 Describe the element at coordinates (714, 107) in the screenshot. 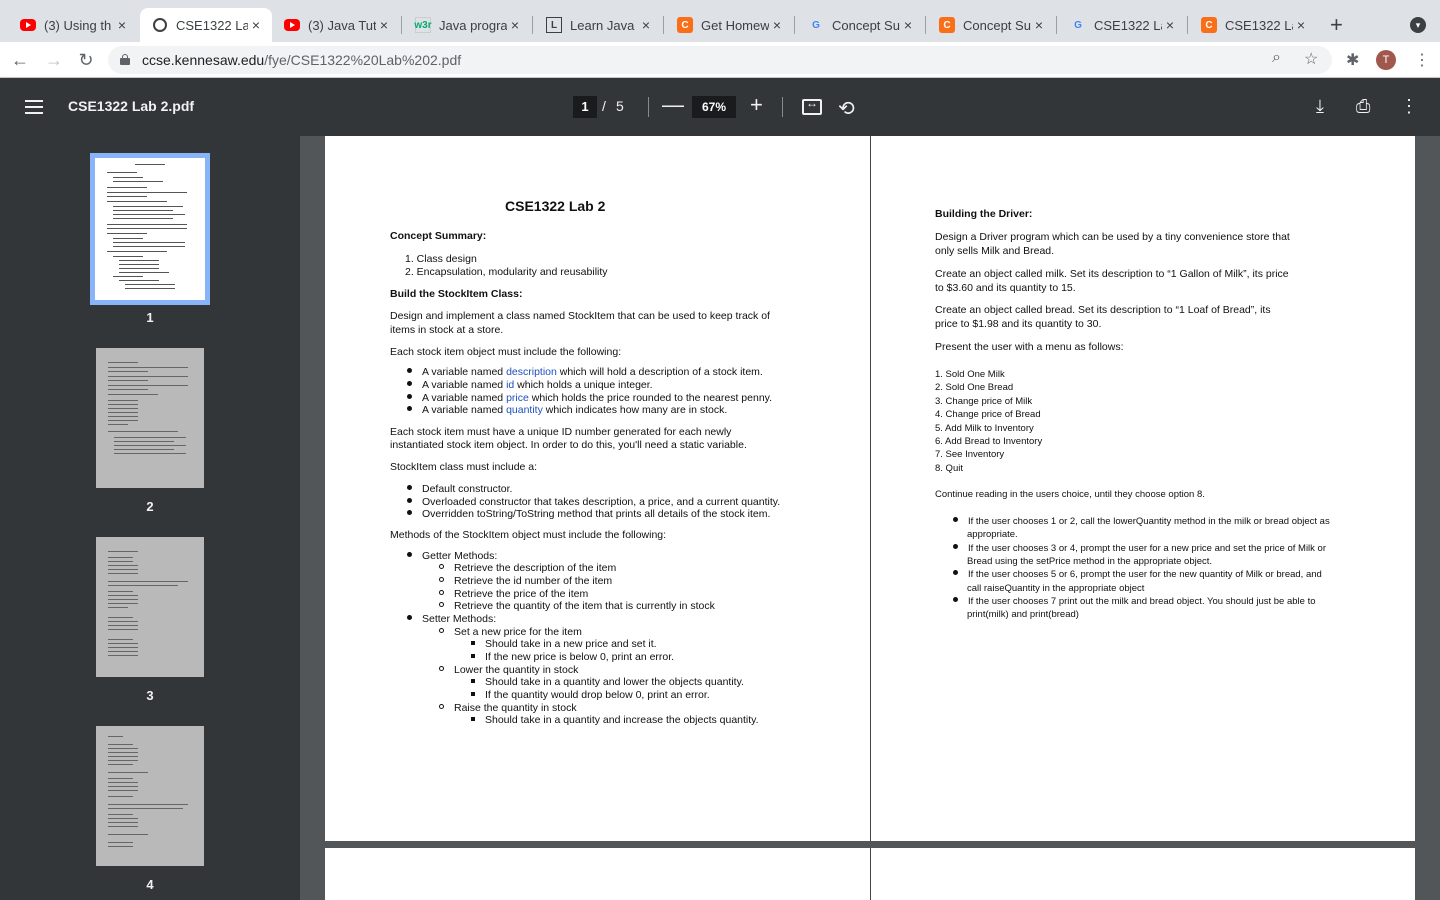

I see `zoom-level-input: 67%` at that location.